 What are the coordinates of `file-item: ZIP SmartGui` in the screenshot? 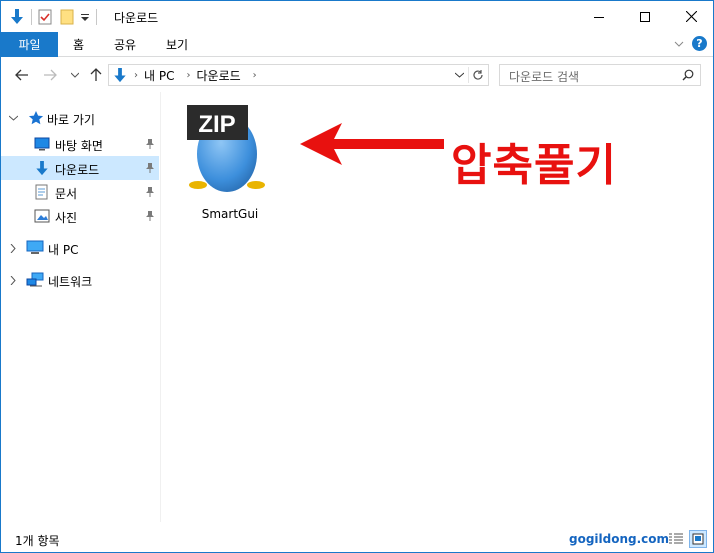 It's located at (230, 161).